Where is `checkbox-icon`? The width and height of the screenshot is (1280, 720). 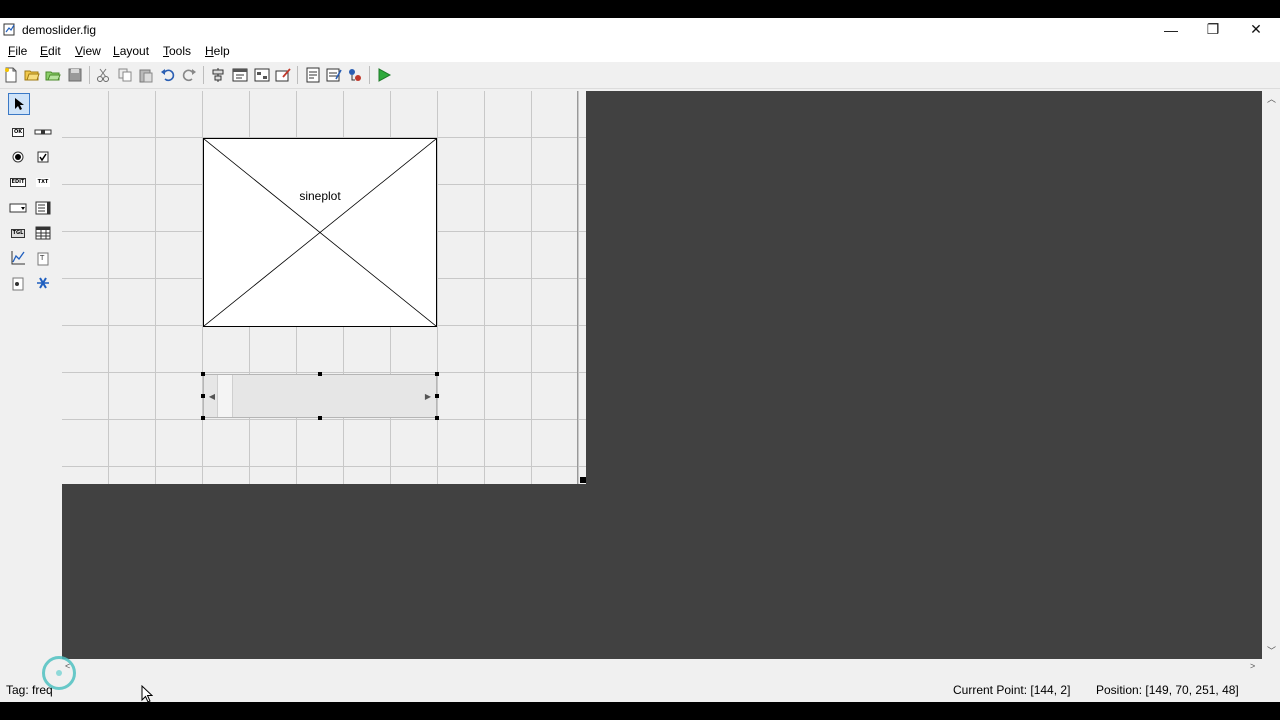
checkbox-icon is located at coordinates (43, 157).